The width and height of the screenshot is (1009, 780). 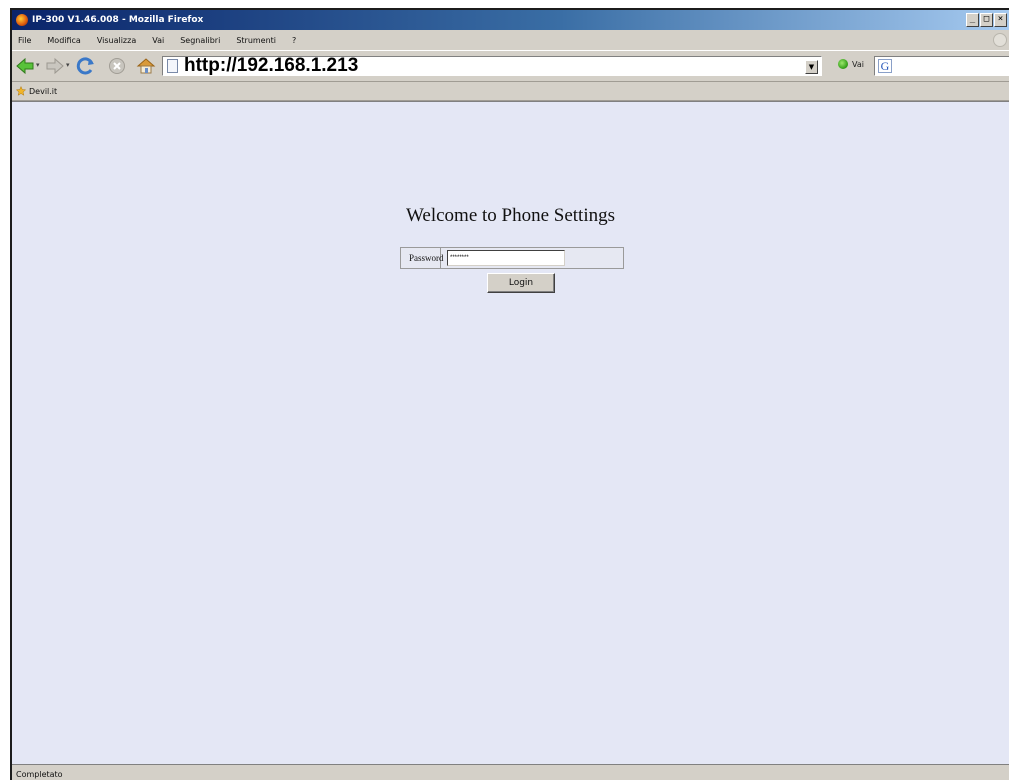 I want to click on google-icon: G, so click(x=885, y=66).